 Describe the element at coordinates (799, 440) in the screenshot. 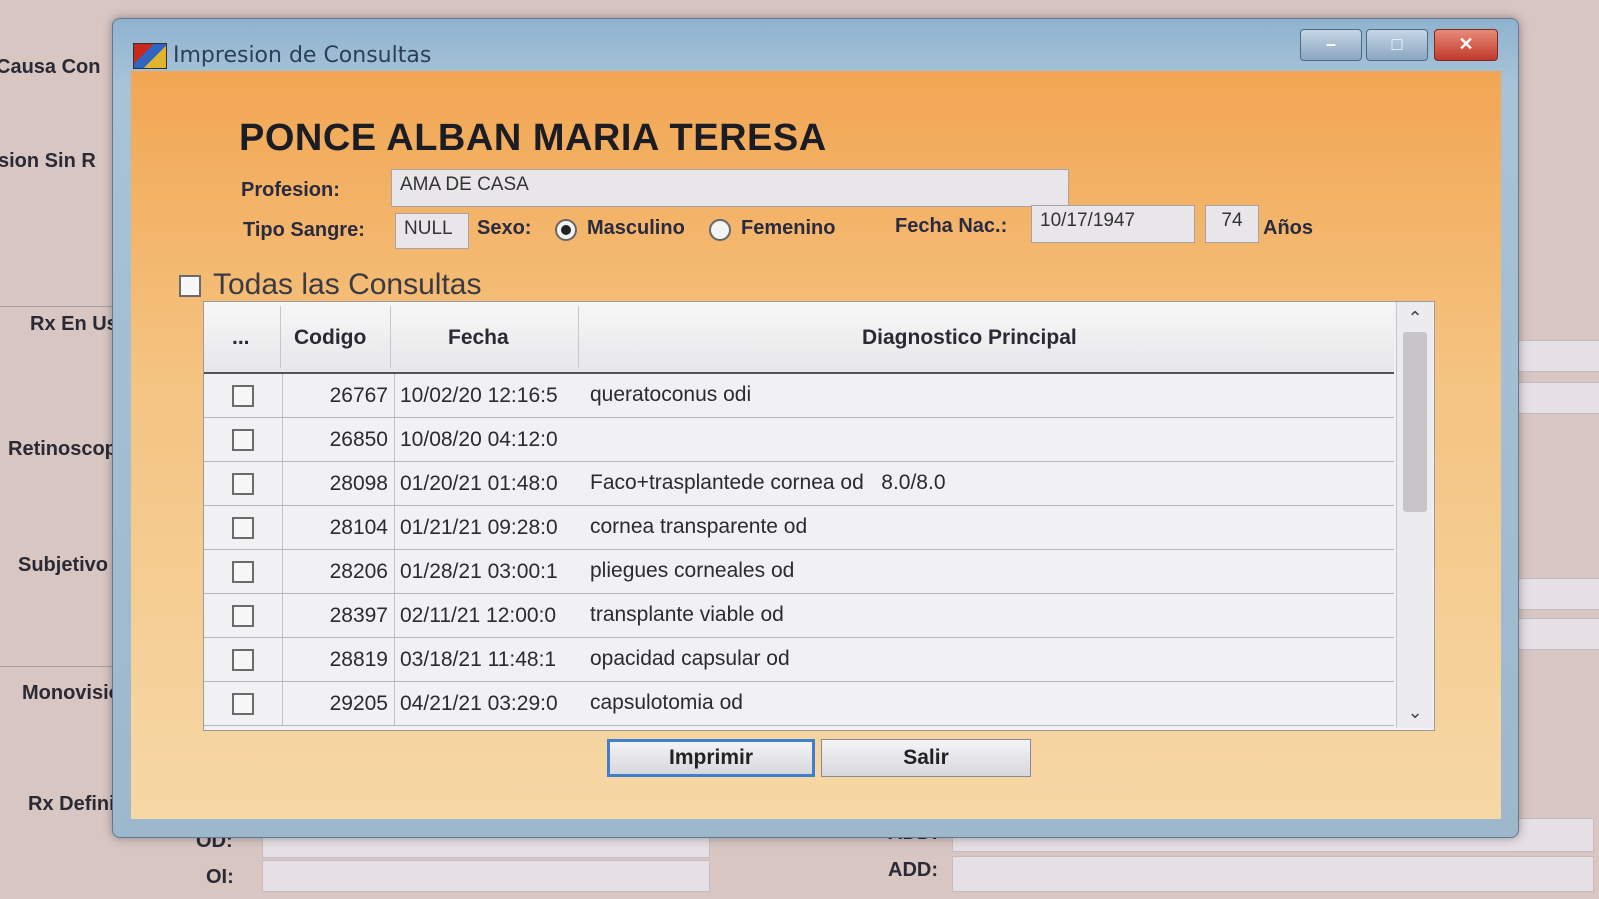

I see `table-row: 26850 10/08/20 04:12:0` at that location.